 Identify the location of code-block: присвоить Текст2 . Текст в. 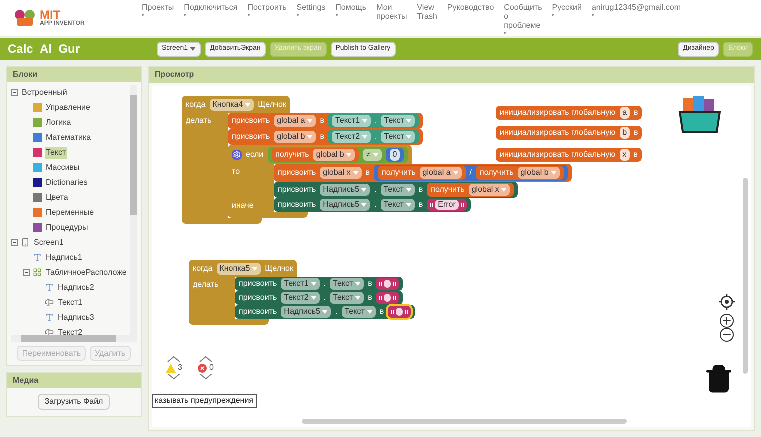
(319, 298).